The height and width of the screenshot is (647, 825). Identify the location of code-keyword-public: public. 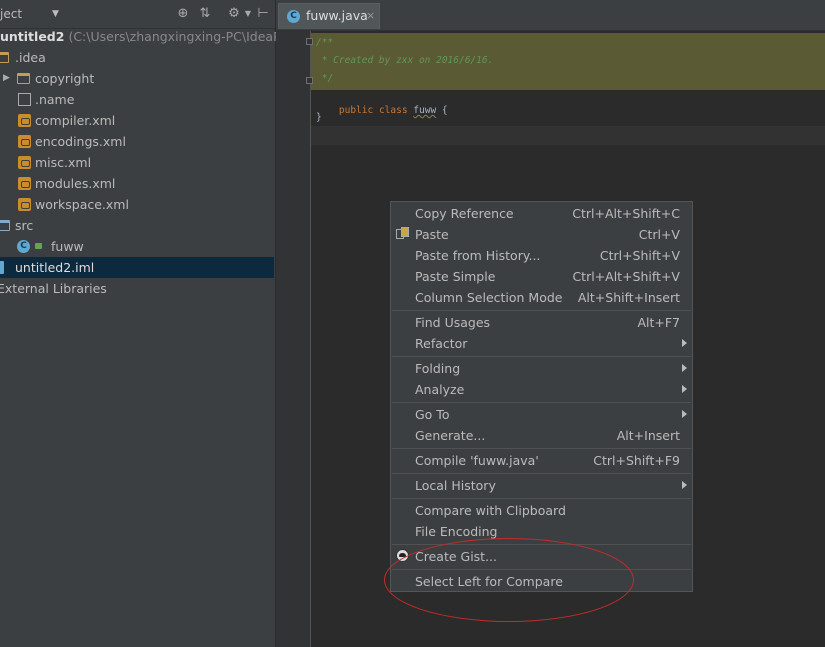
(356, 110).